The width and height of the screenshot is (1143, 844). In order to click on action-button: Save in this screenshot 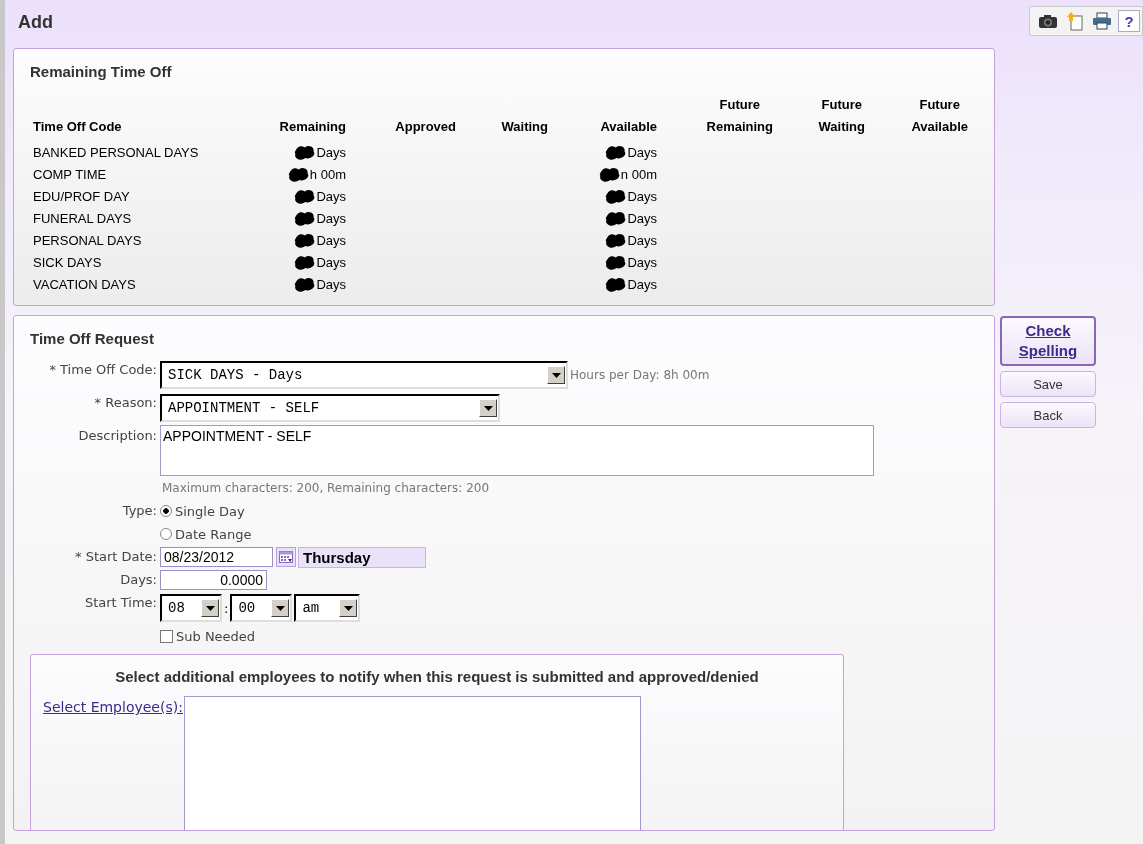, I will do `click(1048, 384)`.